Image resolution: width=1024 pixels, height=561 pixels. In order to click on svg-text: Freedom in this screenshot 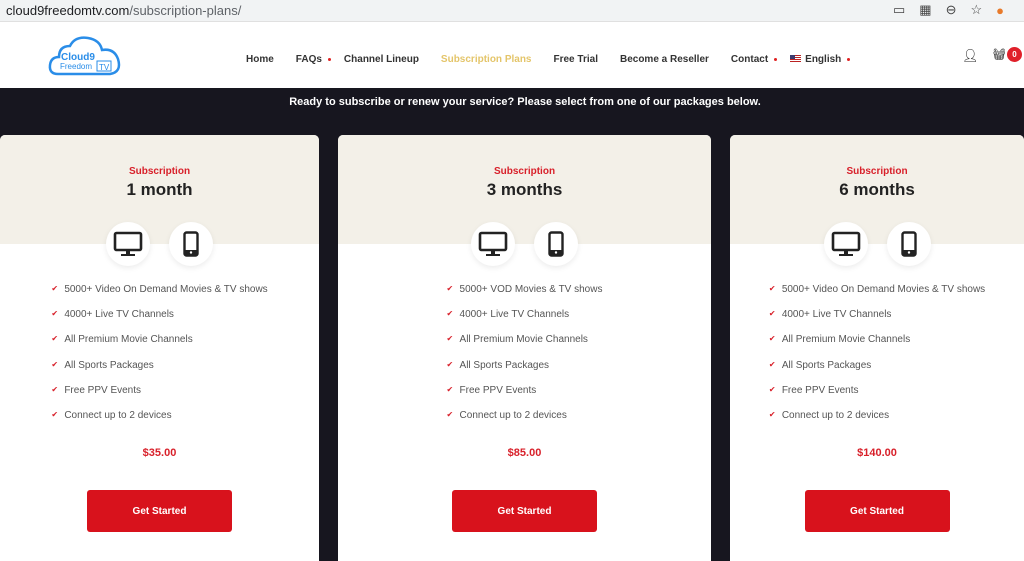, I will do `click(76, 66)`.